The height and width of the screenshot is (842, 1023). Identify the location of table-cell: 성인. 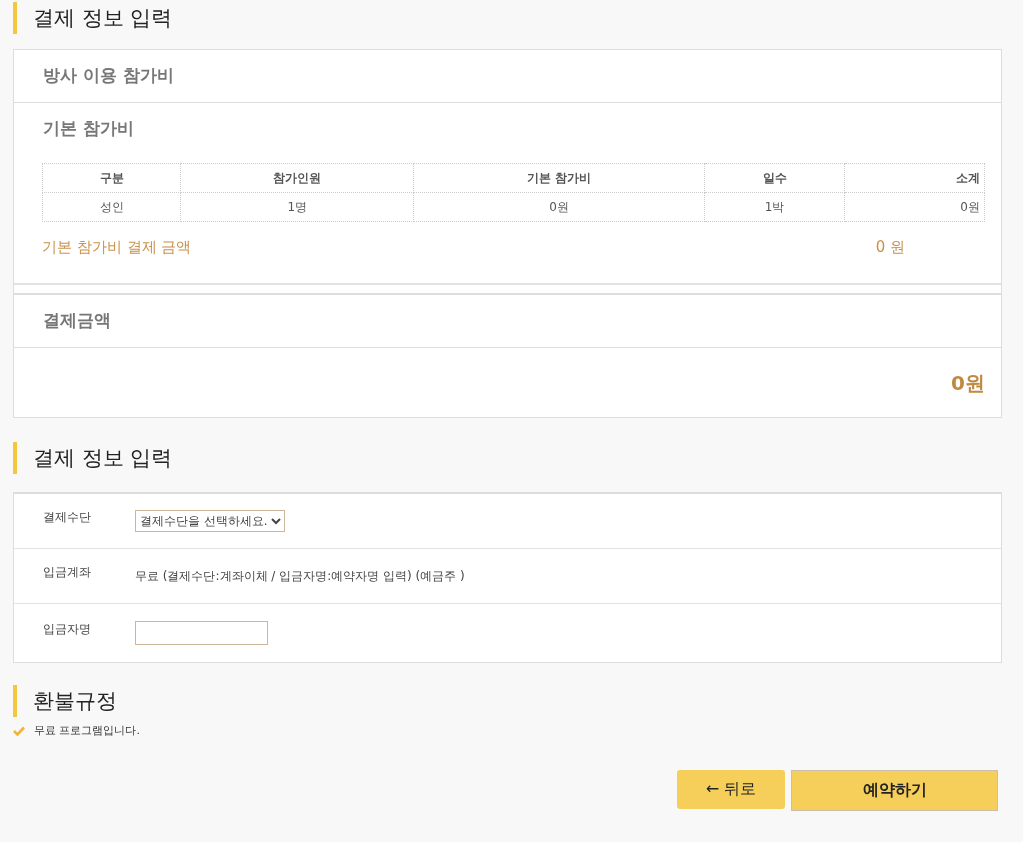
(111, 207).